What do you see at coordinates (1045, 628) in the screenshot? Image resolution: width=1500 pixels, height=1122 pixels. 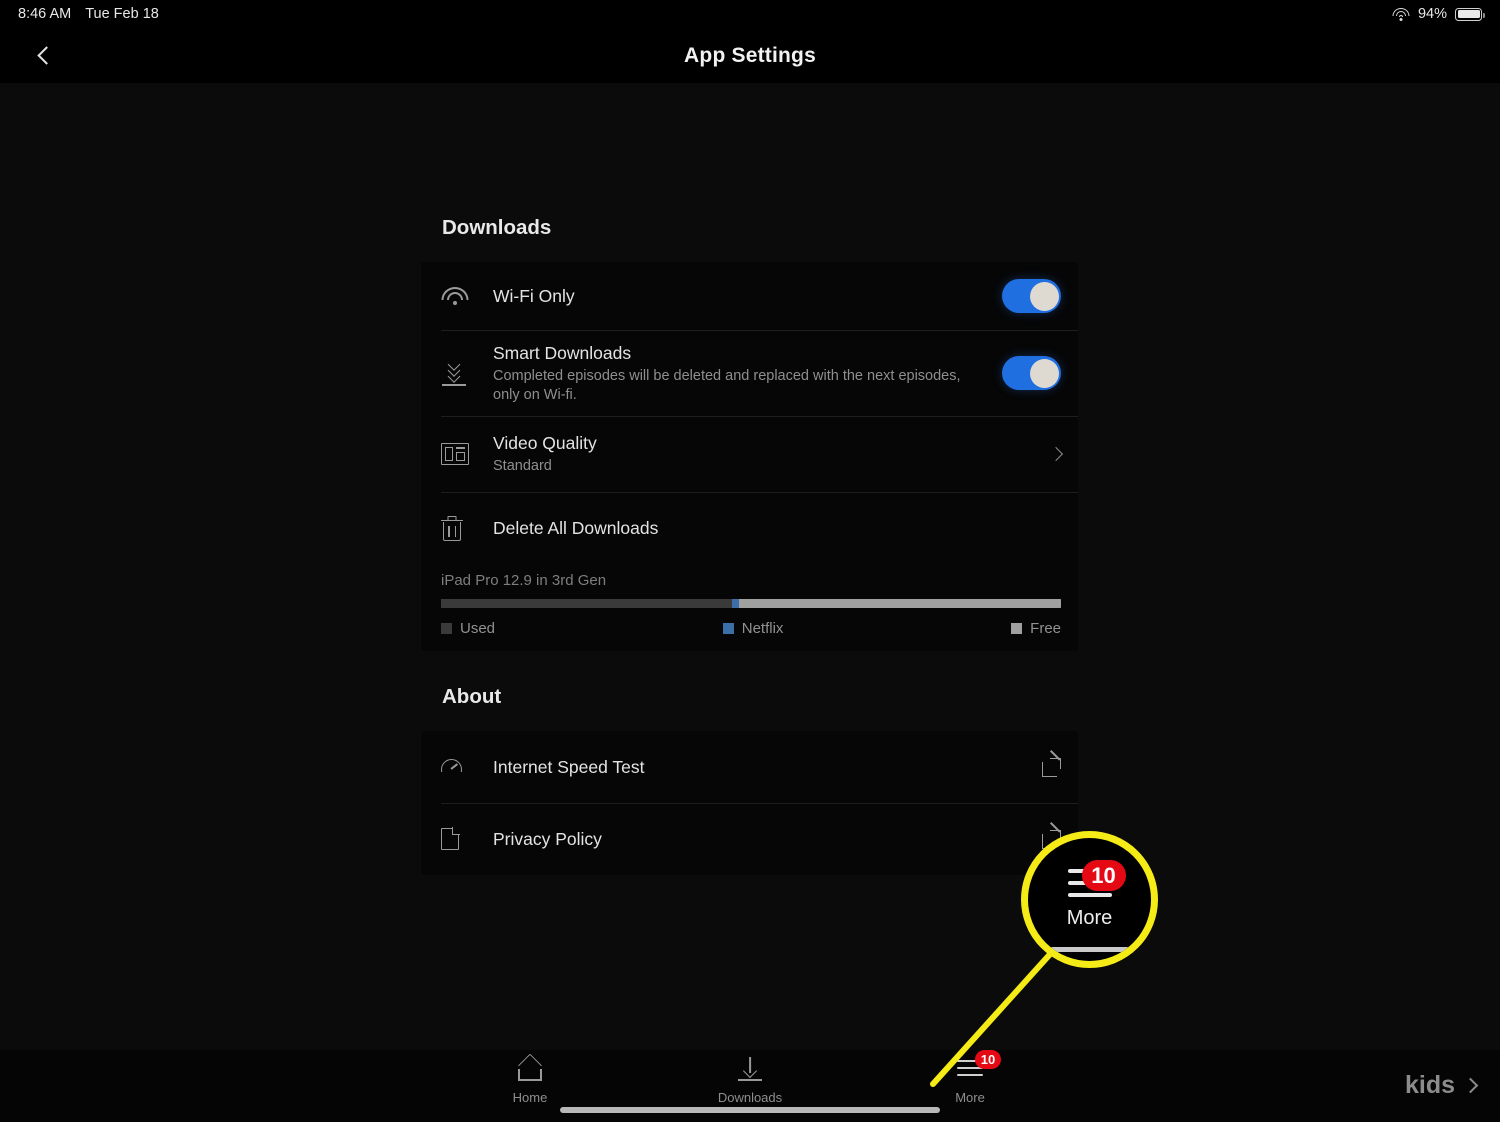 I see `legend-label: Free` at bounding box center [1045, 628].